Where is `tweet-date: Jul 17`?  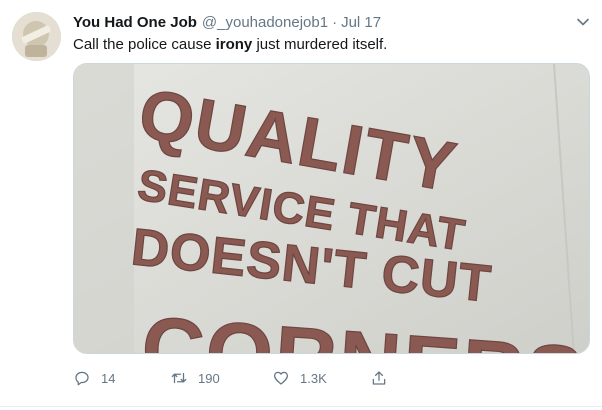
tweet-date: Jul 17 is located at coordinates (361, 22).